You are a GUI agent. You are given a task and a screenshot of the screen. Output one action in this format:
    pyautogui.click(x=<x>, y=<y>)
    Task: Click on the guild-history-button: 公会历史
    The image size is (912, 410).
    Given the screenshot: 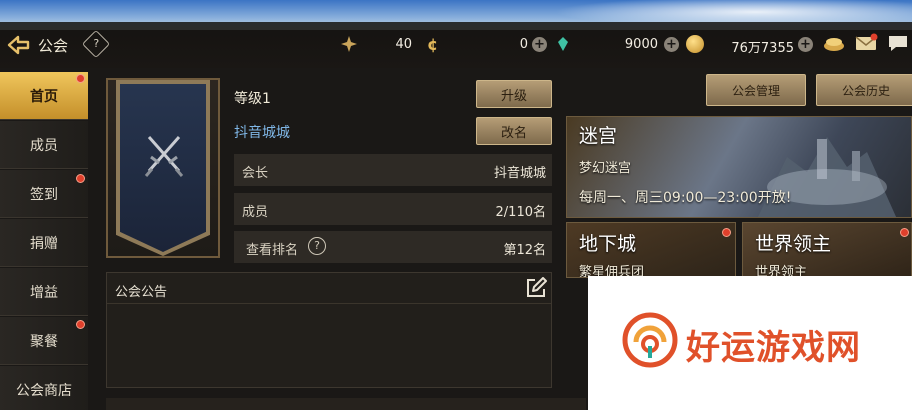 What is the action you would take?
    pyautogui.click(x=864, y=90)
    